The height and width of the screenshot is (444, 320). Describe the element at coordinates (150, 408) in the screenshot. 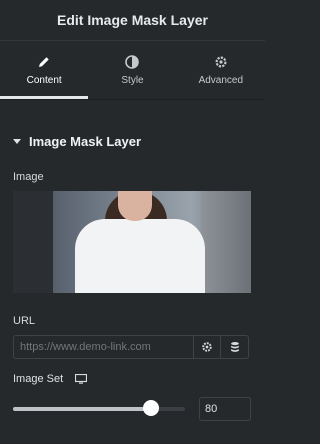

I see `slider-thumb` at that location.